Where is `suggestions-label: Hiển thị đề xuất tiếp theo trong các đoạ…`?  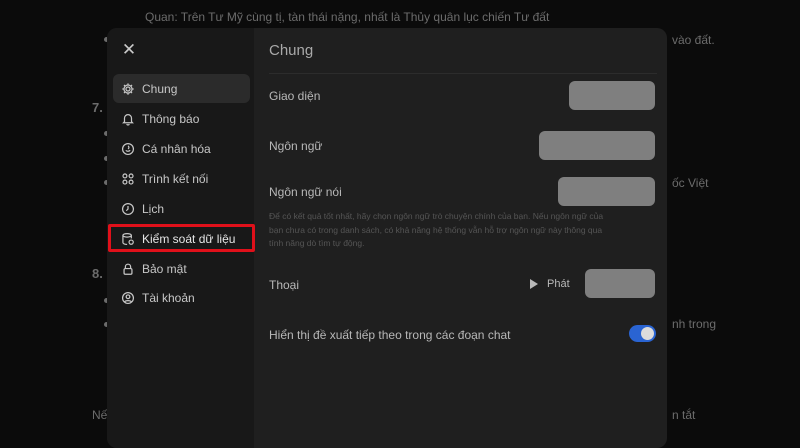 suggestions-label: Hiển thị đề xuất tiếp theo trong các đoạ… is located at coordinates (390, 335).